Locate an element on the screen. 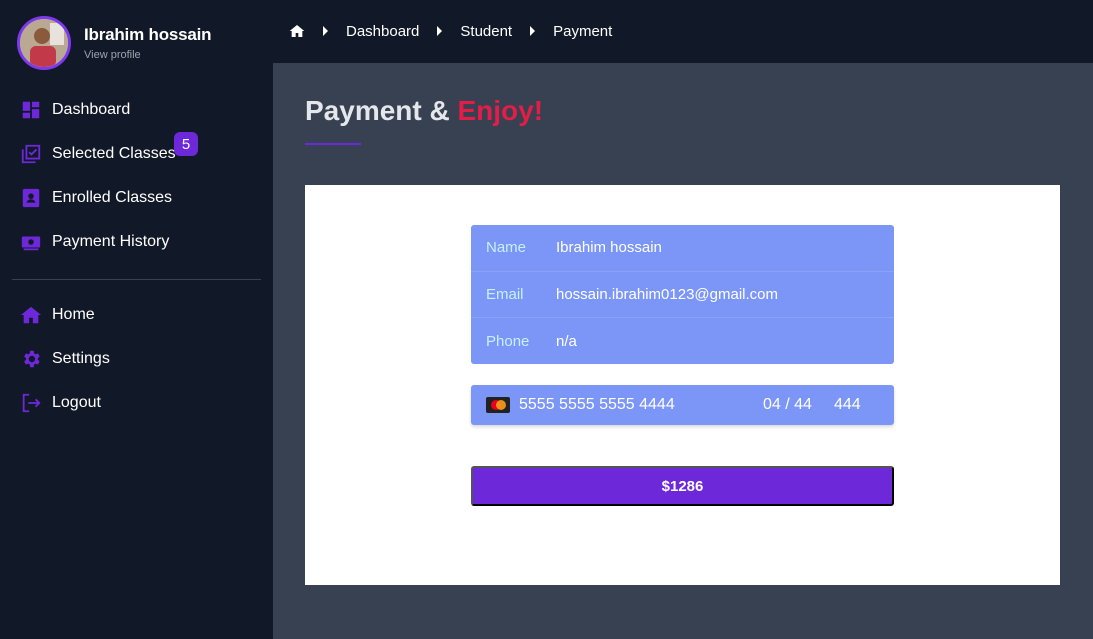 The width and height of the screenshot is (1093, 639). sidebar-item-logout: Logout is located at coordinates (140, 403).